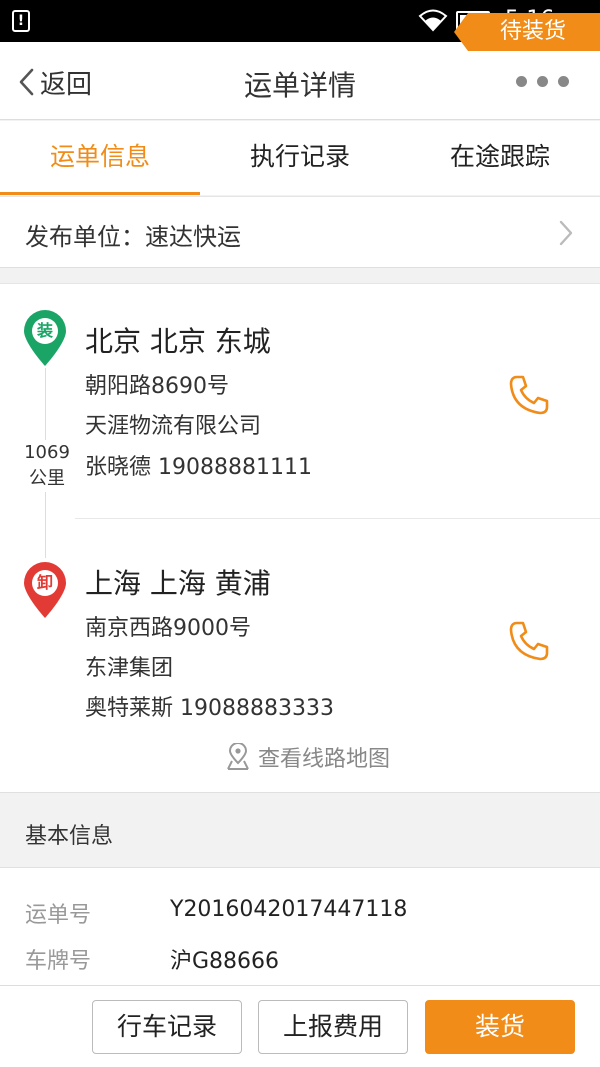 Image resolution: width=600 pixels, height=1067 pixels. Describe the element at coordinates (566, 233) in the screenshot. I see `chevron-right-icon` at that location.